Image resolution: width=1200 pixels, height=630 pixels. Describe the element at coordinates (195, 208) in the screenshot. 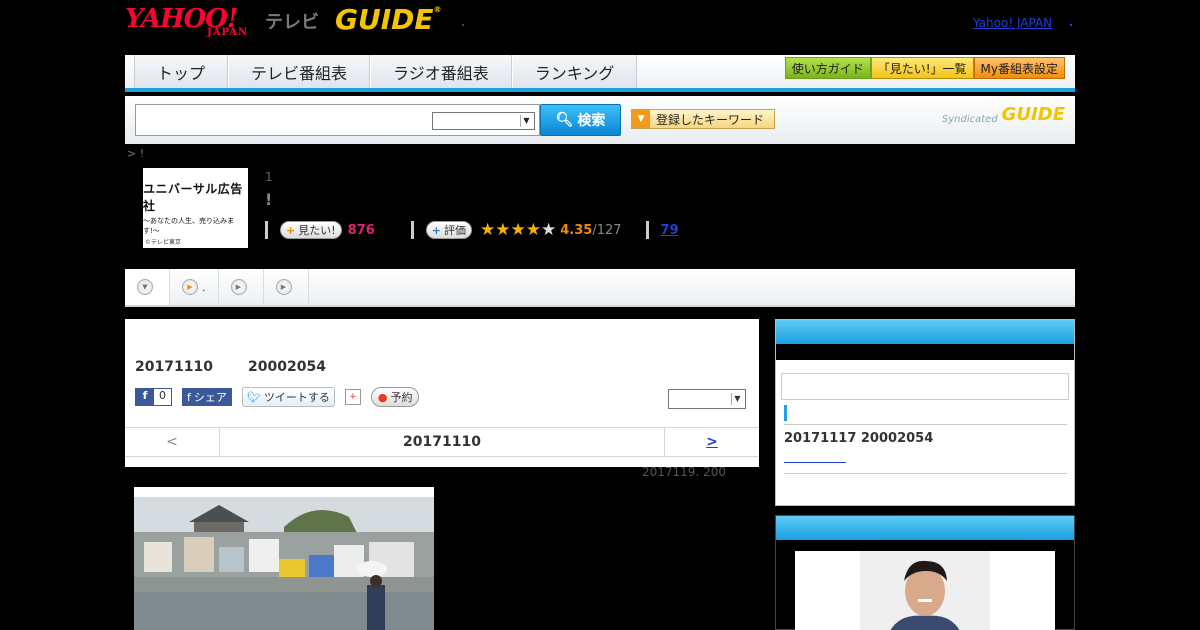

I see `program-thumbnail: ユニバーサル広告社 〜あなたの人生、売り込みます!〜 ©テレビ東京` at that location.